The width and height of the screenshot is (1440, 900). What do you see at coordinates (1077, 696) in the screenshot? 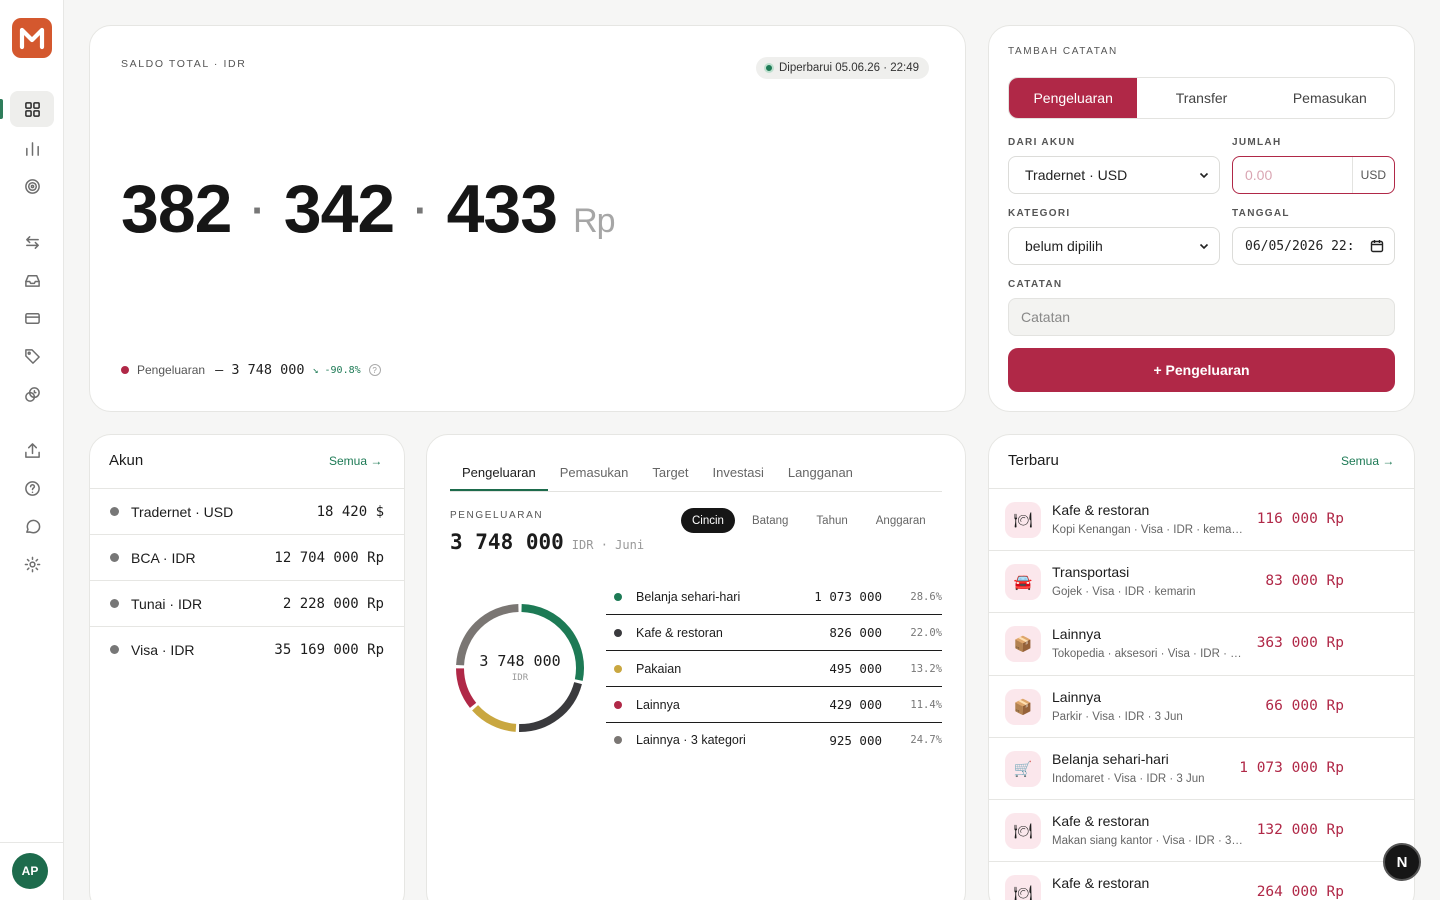
I see `transaction-title: Lainnya` at bounding box center [1077, 696].